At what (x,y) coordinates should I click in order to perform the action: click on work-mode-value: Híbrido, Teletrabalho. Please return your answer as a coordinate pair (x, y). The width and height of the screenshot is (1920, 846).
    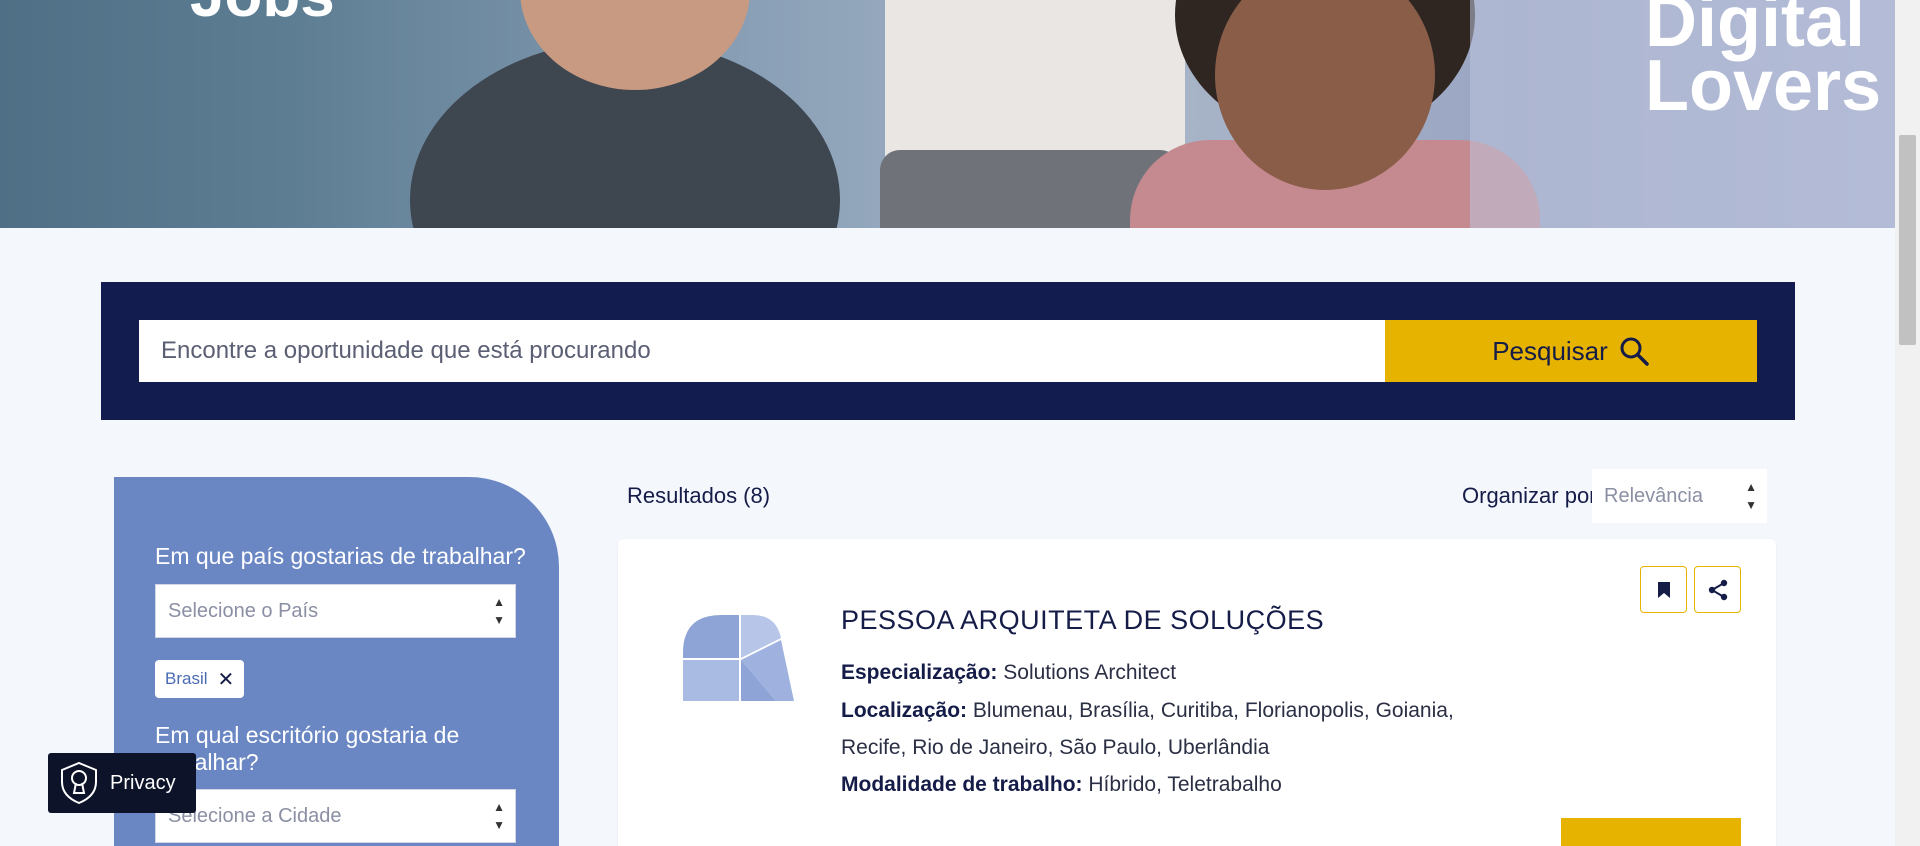
    Looking at the image, I should click on (1185, 784).